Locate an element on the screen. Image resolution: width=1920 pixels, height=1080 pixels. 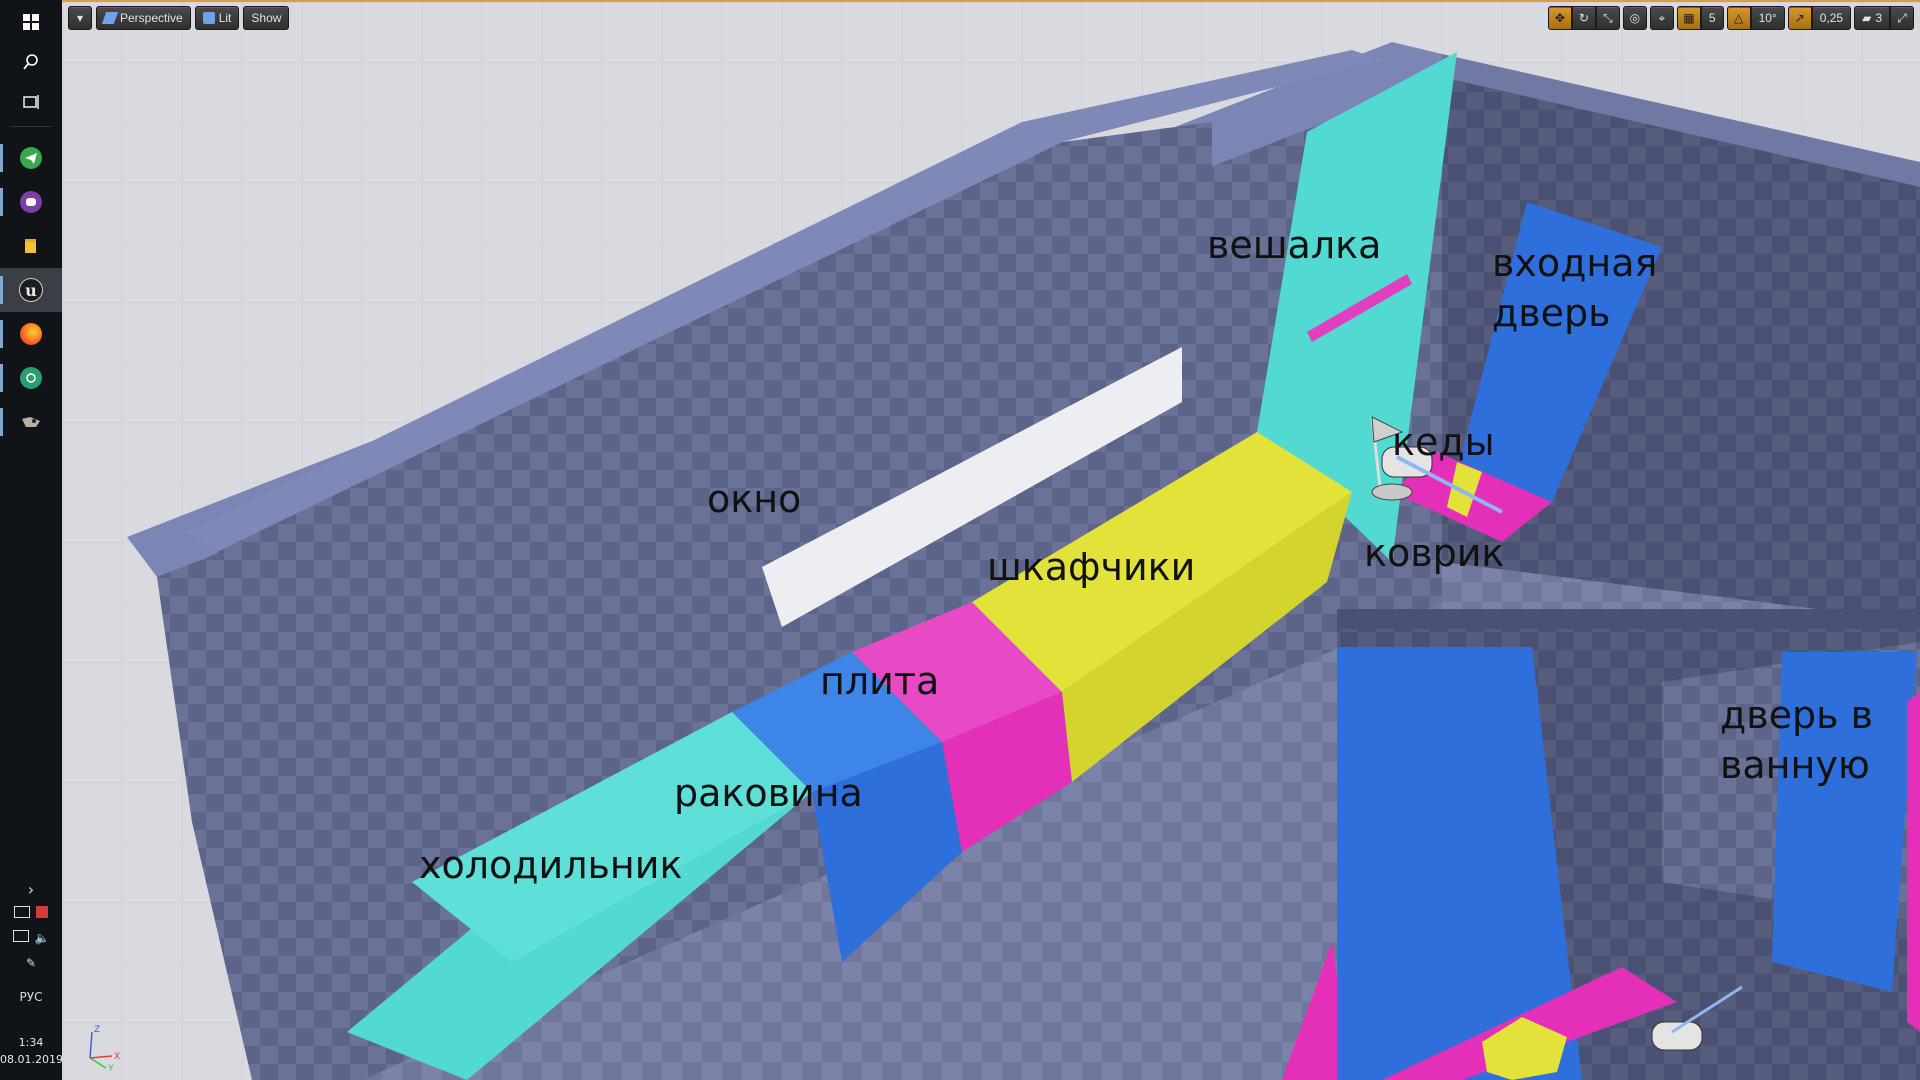
app-green-button is located at coordinates (31, 378).